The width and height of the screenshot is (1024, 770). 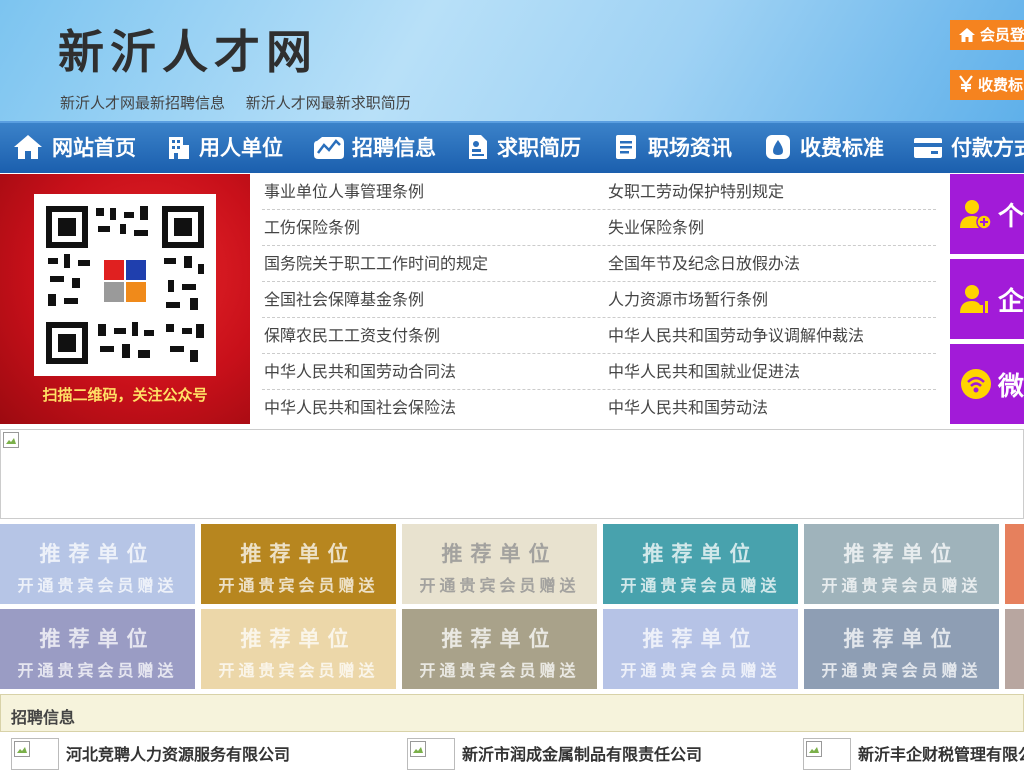 I want to click on resume-icon, so click(x=478, y=147).